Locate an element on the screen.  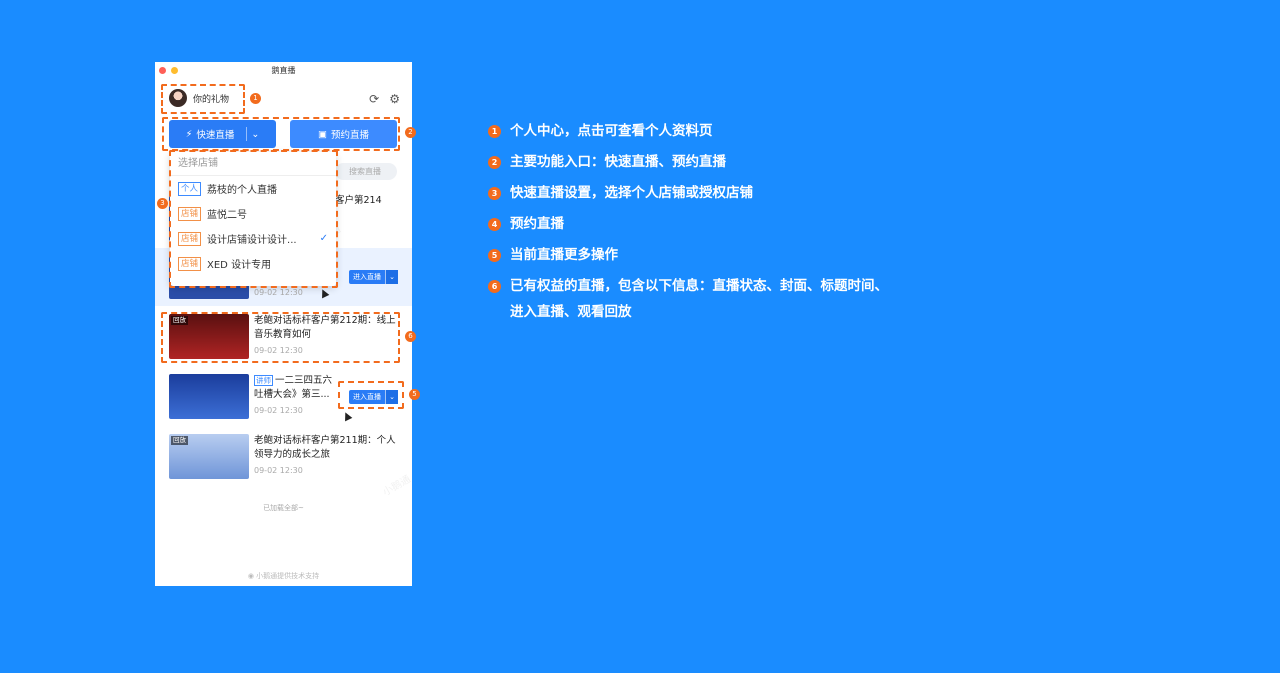
live-cover: 回放 is located at coordinates (209, 456).